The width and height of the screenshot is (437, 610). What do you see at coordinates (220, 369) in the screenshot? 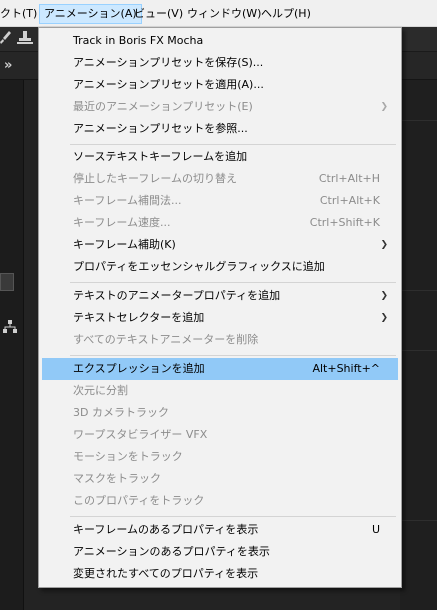
I see `menu-item-add-expression: エクスプレッションを追加 Alt+Shift+^` at bounding box center [220, 369].